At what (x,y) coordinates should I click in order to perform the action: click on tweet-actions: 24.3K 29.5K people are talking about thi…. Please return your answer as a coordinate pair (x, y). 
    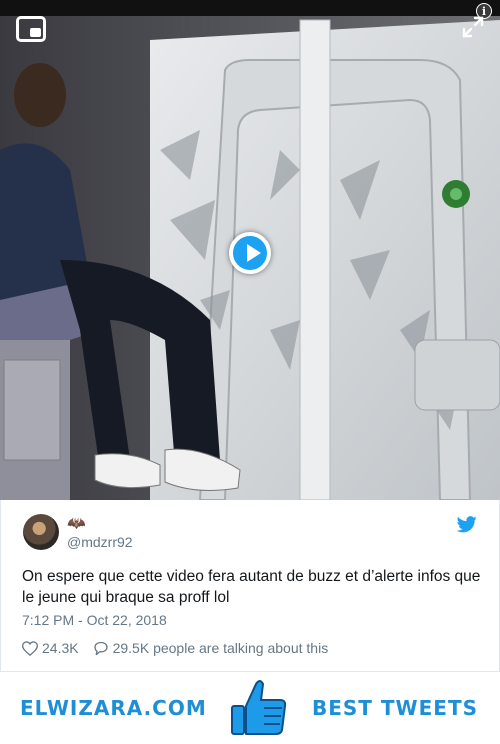
    Looking at the image, I should click on (175, 648).